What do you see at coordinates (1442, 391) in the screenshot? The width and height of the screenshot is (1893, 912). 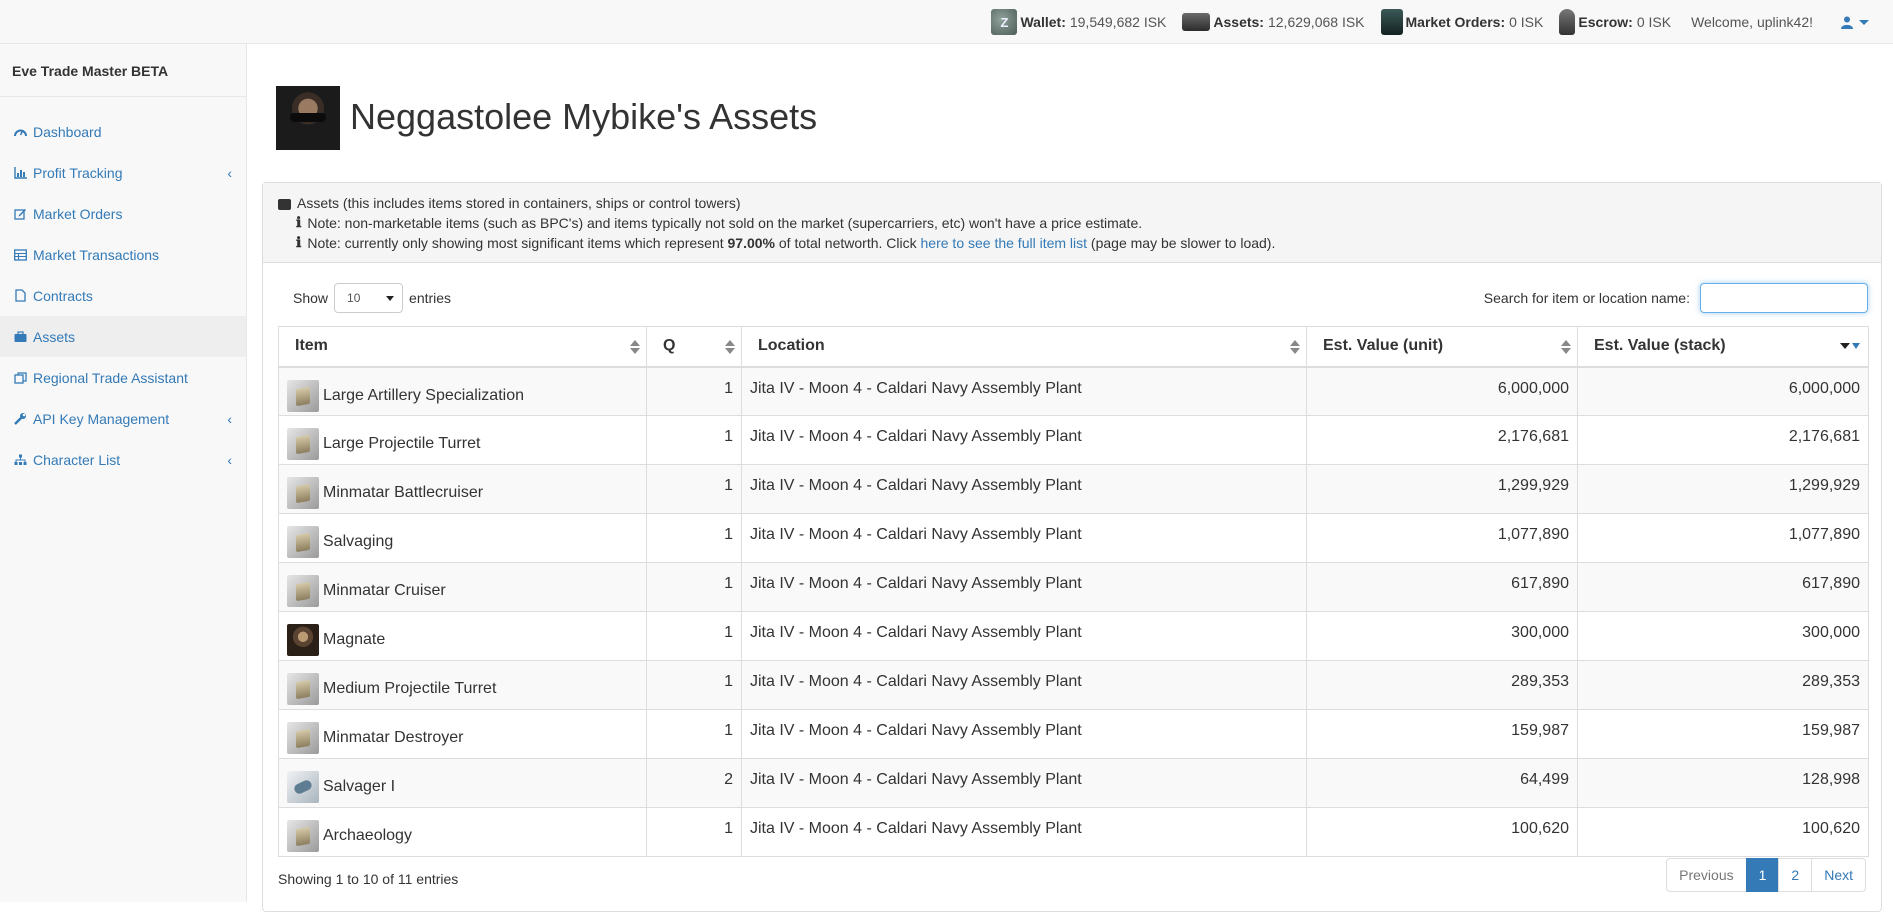 I see `unit-value-cell: 6,000,000` at bounding box center [1442, 391].